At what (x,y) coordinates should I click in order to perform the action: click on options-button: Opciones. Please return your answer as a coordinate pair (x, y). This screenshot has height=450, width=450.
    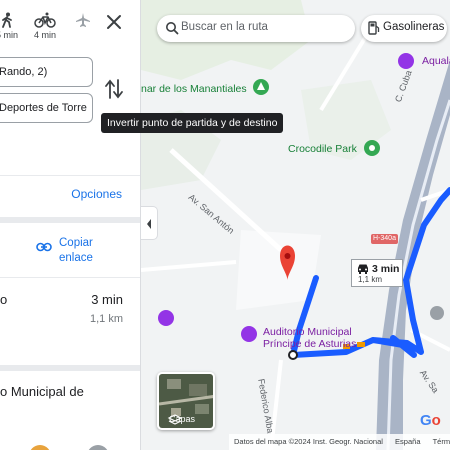
    Looking at the image, I should click on (96, 194).